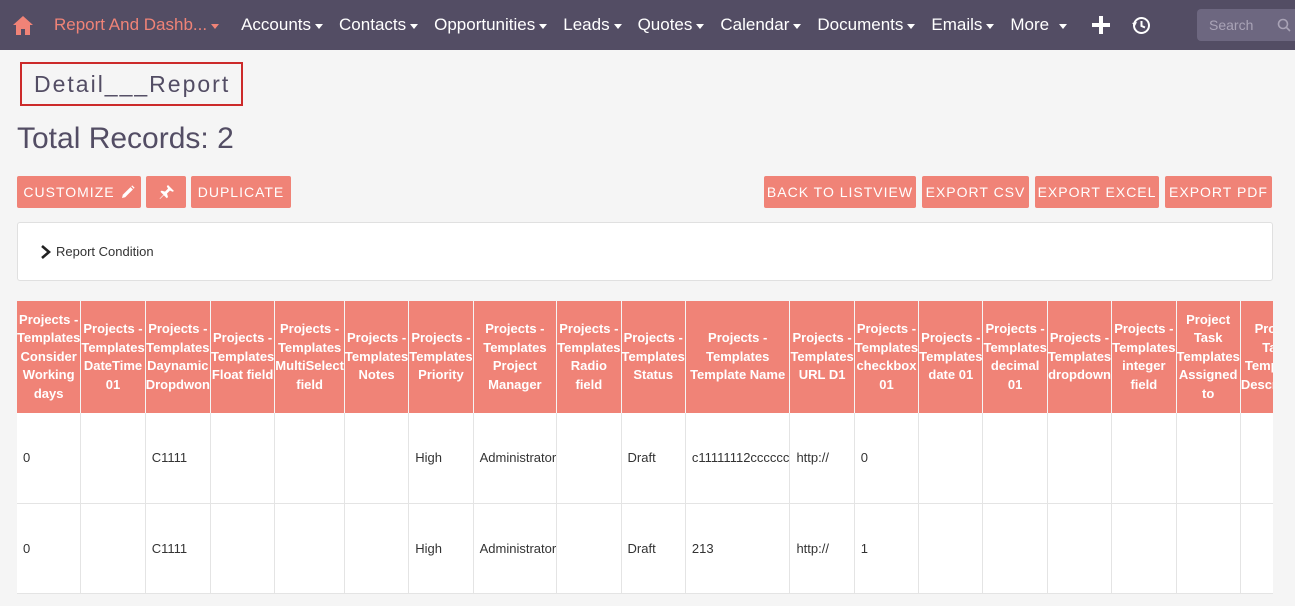  What do you see at coordinates (653, 375) in the screenshot?
I see `column-header-line: Status` at bounding box center [653, 375].